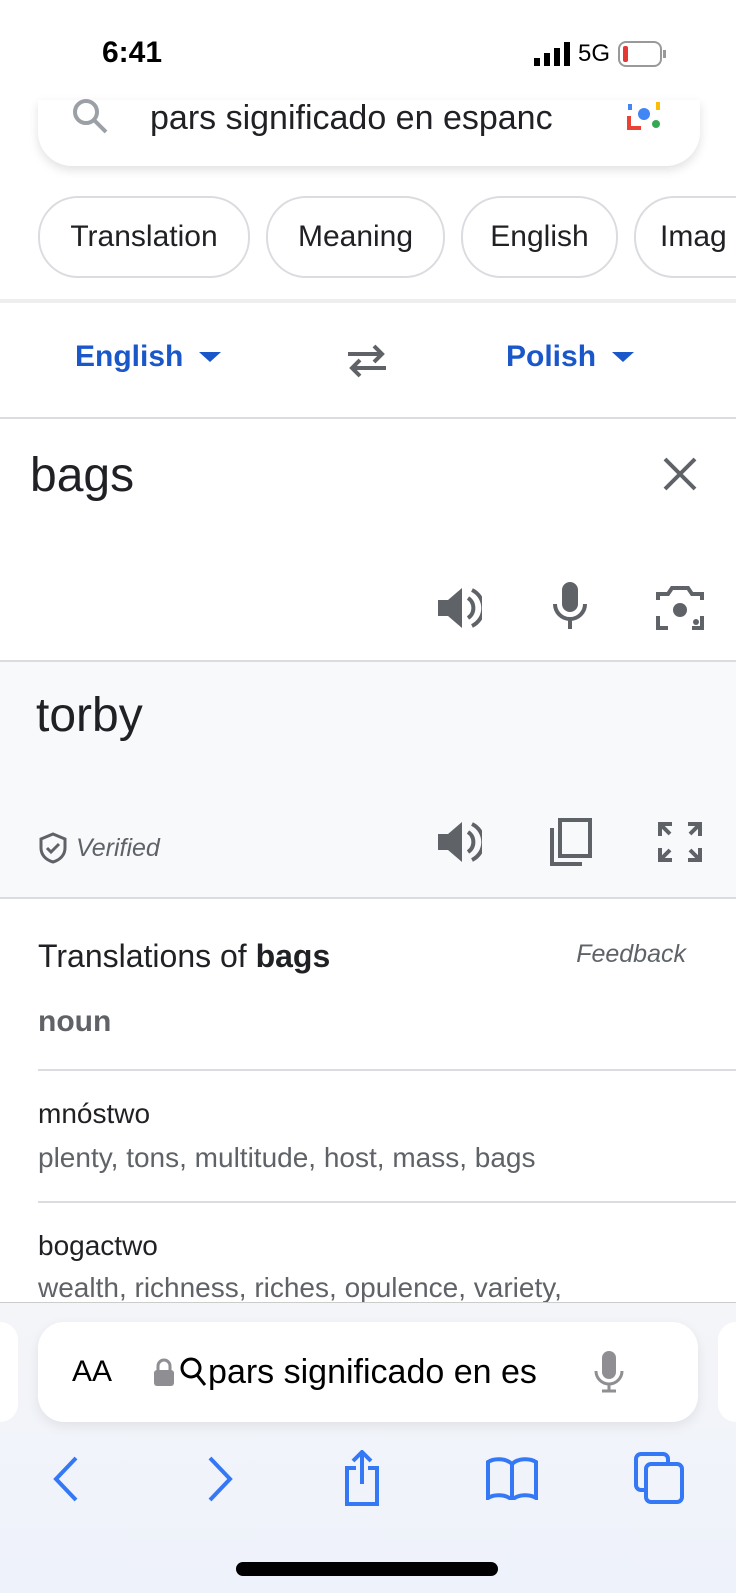 The image size is (736, 1593). Describe the element at coordinates (367, 1569) in the screenshot. I see `home-indicator` at that location.